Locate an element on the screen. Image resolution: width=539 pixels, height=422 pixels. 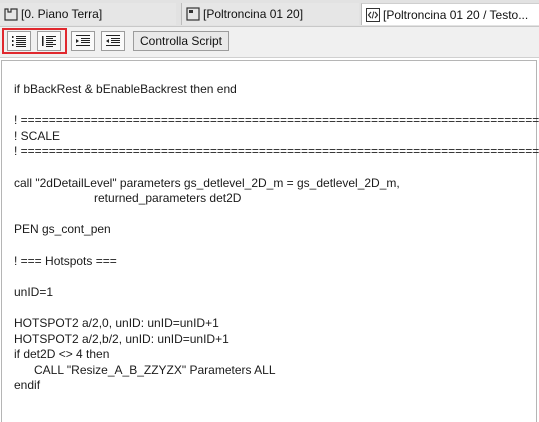
code-line: HOTSPOT2 a/2,0, unID: unID=unID+1 is located at coordinates (116, 322).